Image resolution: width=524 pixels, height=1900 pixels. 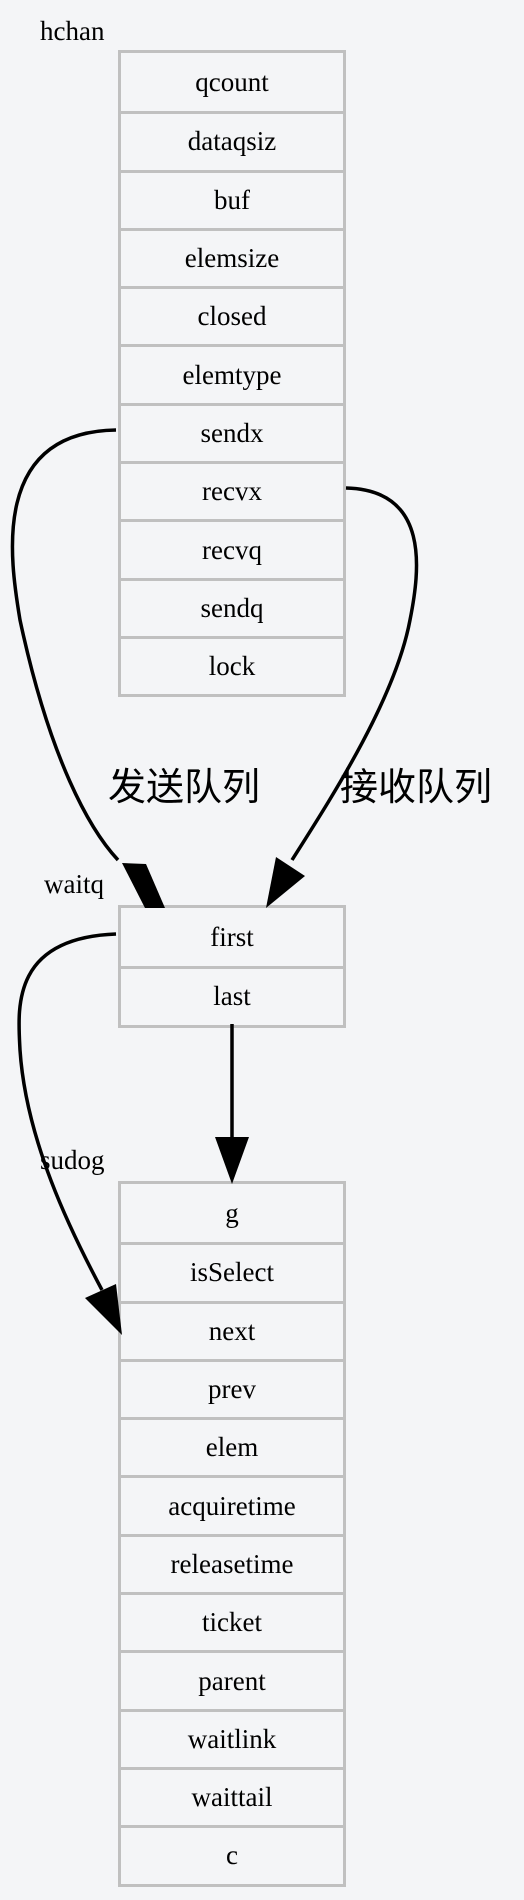 I want to click on sudog-field-acquiretime: acquiretime, so click(x=232, y=1504).